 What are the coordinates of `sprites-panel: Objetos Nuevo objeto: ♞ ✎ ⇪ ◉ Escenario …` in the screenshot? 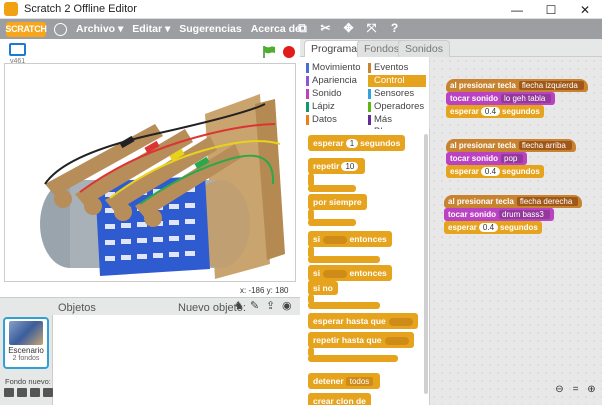 It's located at (150, 351).